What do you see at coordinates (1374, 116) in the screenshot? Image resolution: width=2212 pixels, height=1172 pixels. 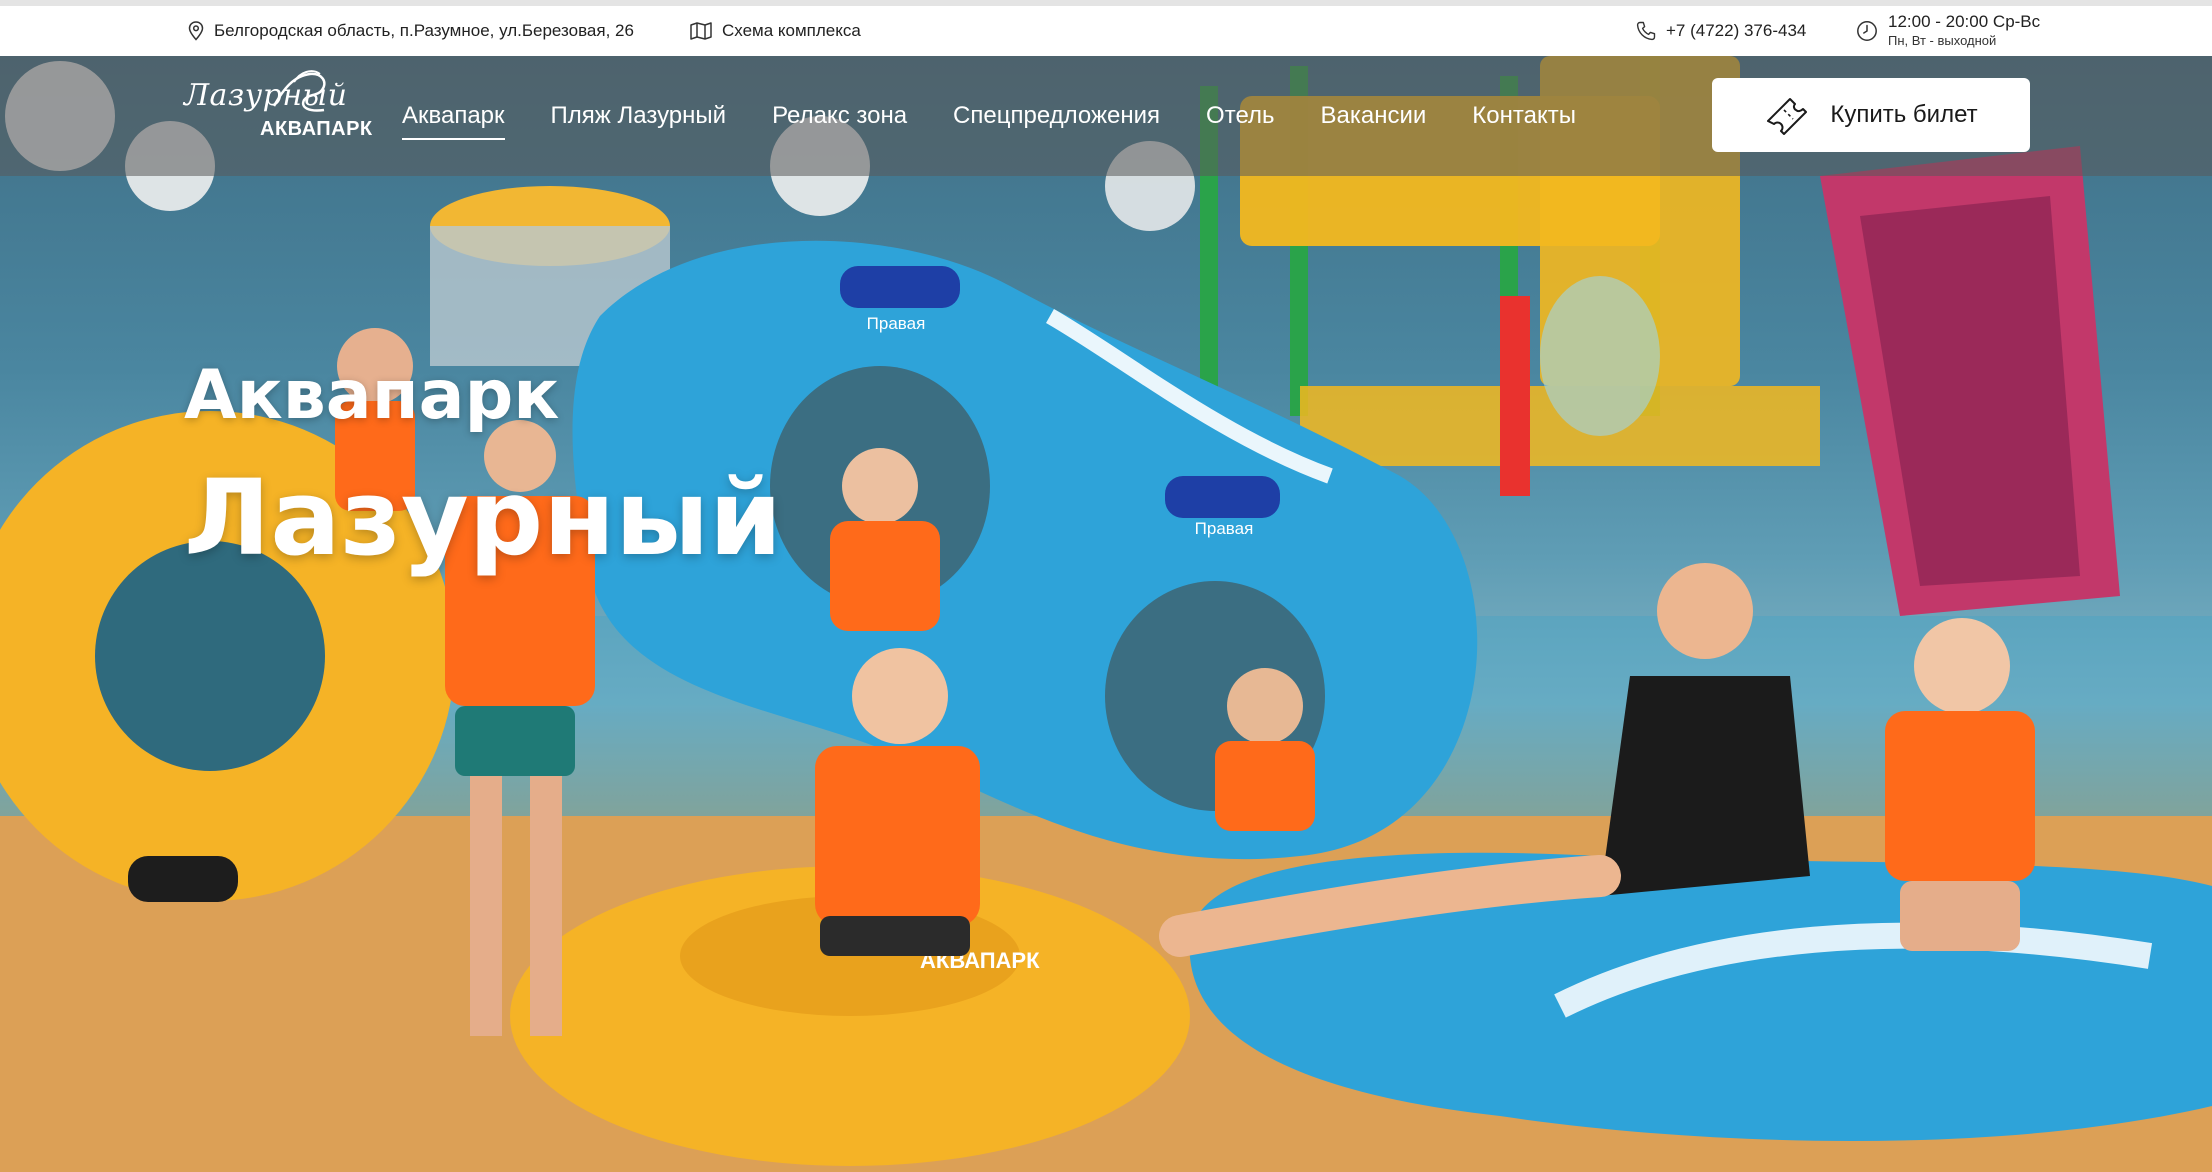 I see `nav-item-vacancies: Вакансии` at bounding box center [1374, 116].